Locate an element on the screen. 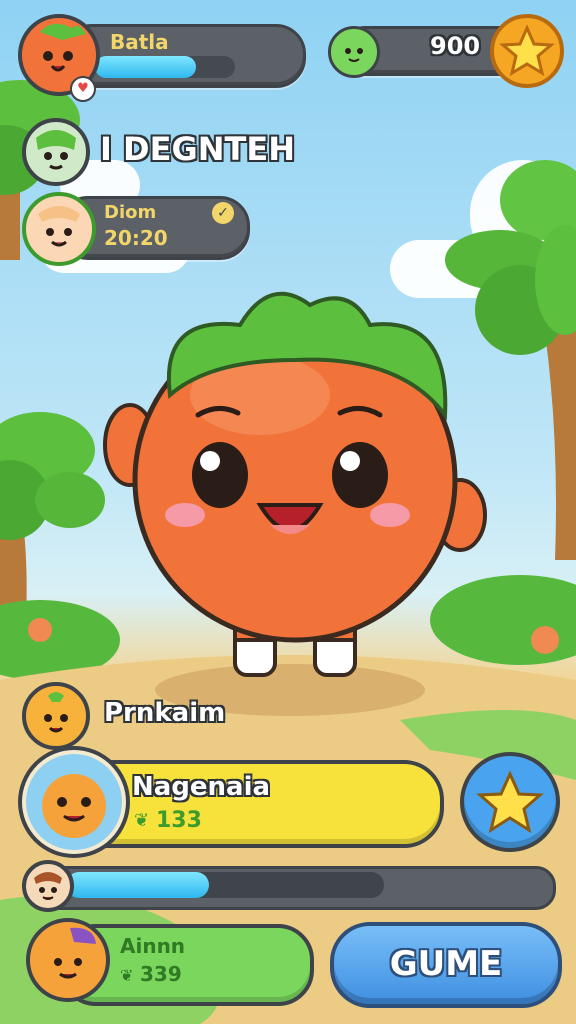 This screenshot has height=1024, width=576. game-button-label: GUME is located at coordinates (446, 964).